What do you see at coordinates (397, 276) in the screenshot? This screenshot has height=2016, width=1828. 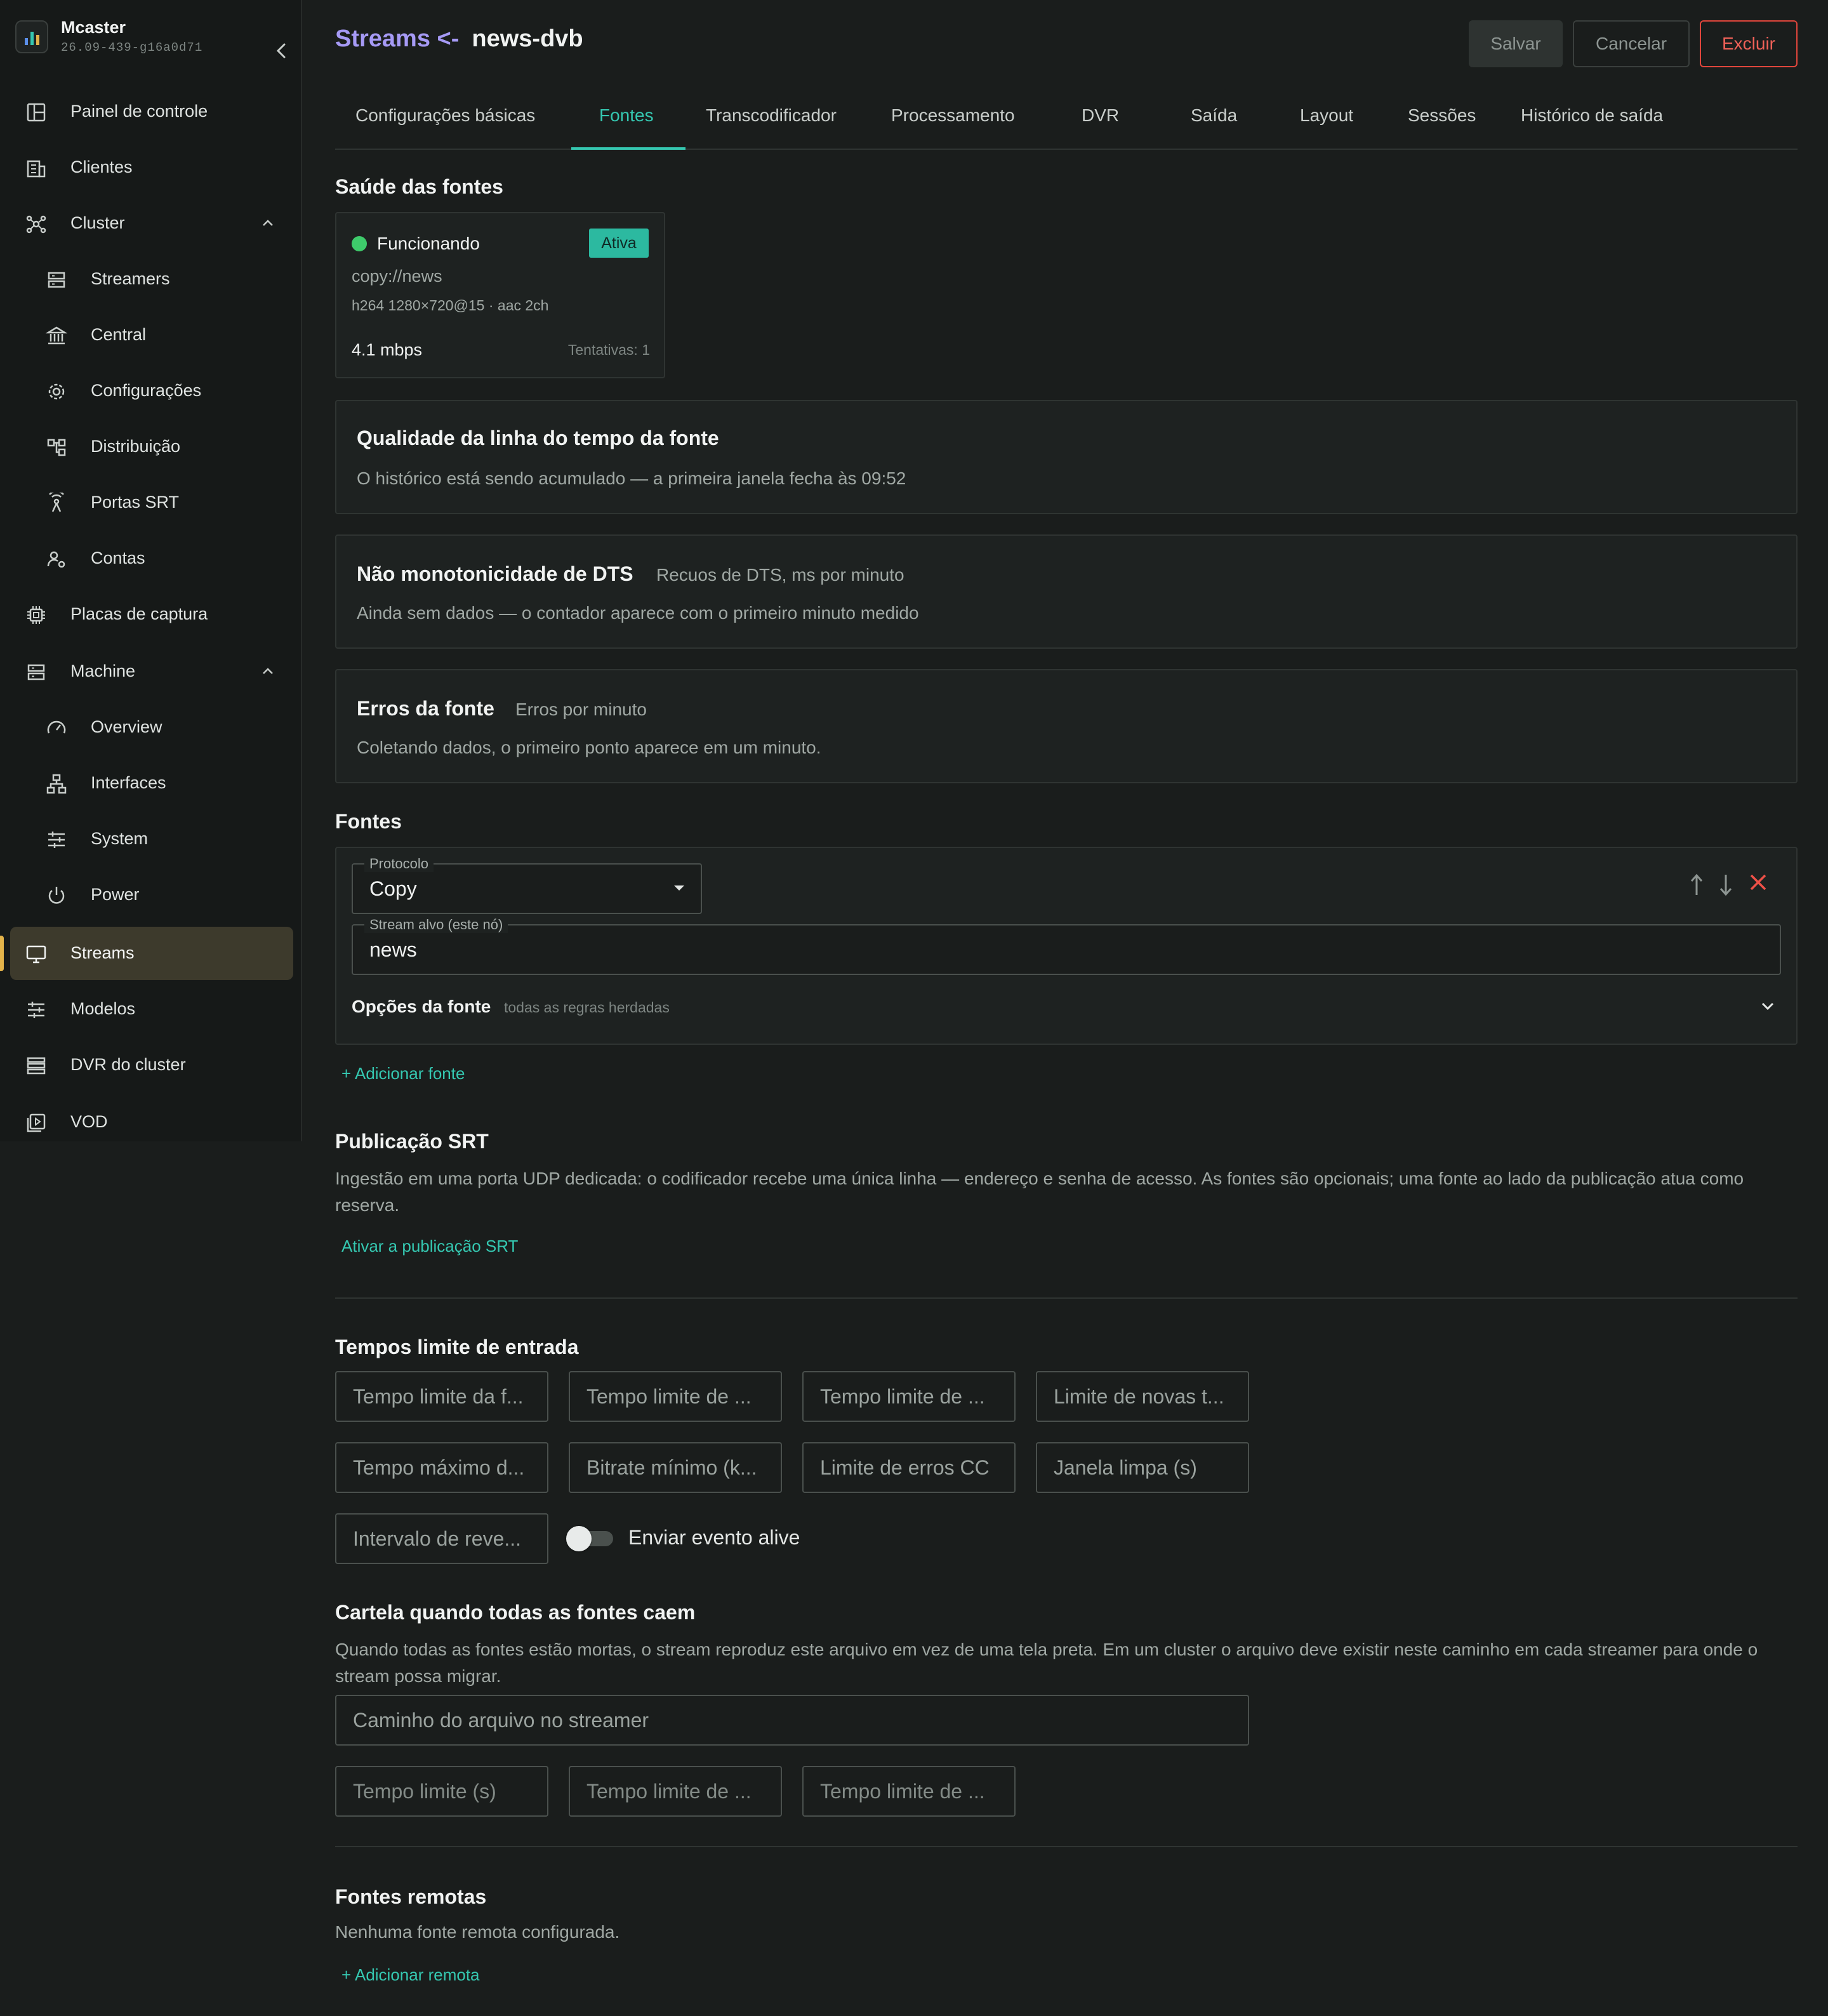 I see `source-url: copy://news` at bounding box center [397, 276].